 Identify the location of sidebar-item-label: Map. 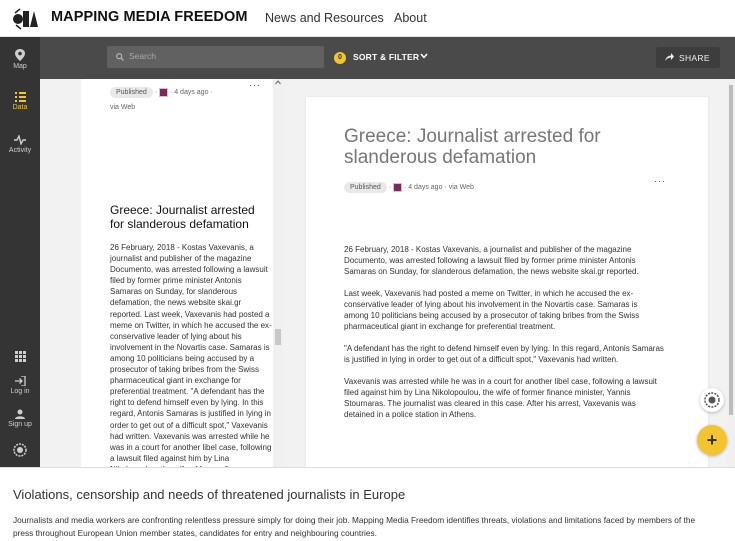
(20, 66).